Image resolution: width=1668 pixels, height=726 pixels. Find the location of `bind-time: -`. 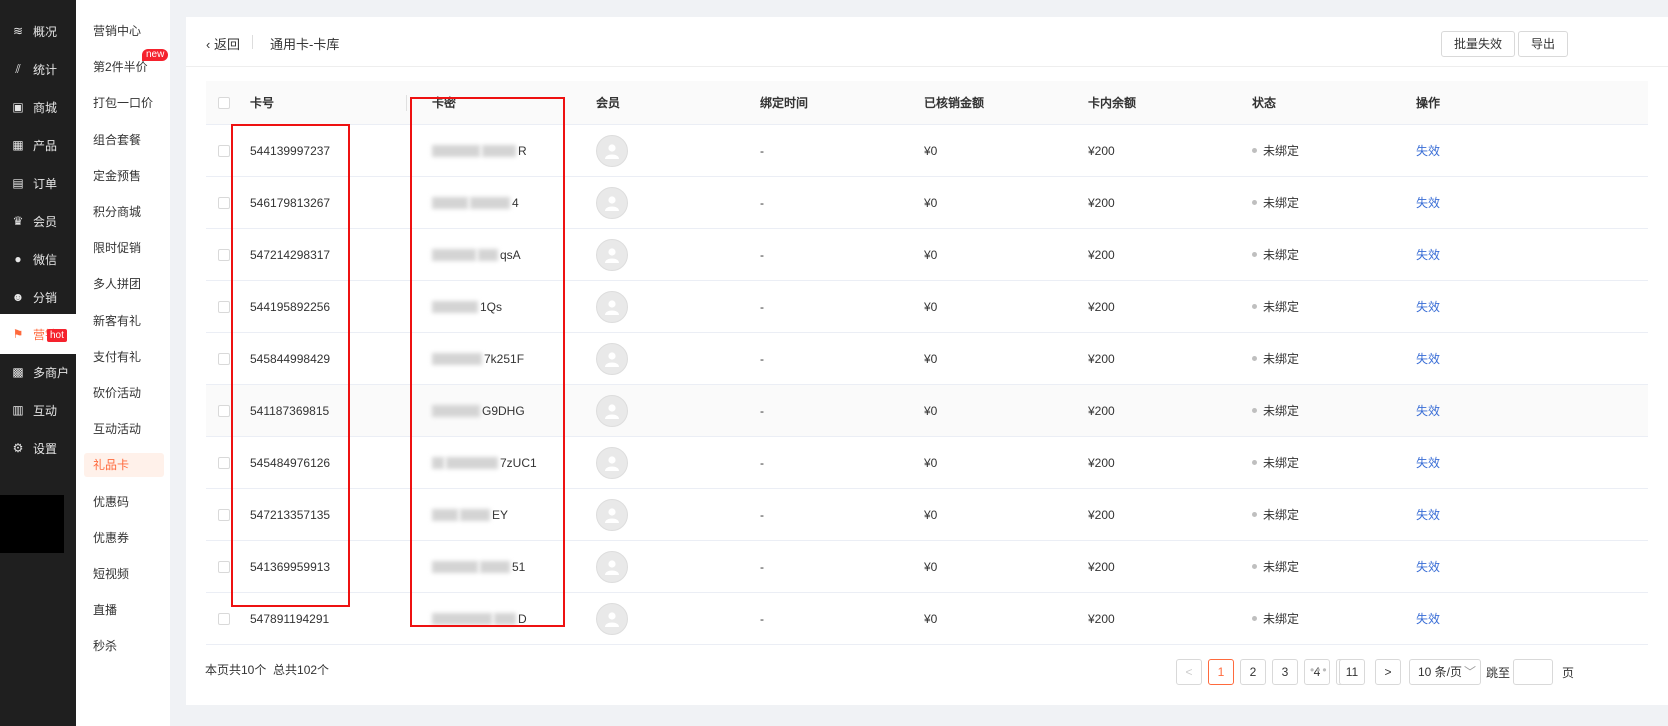

bind-time: - is located at coordinates (762, 358).